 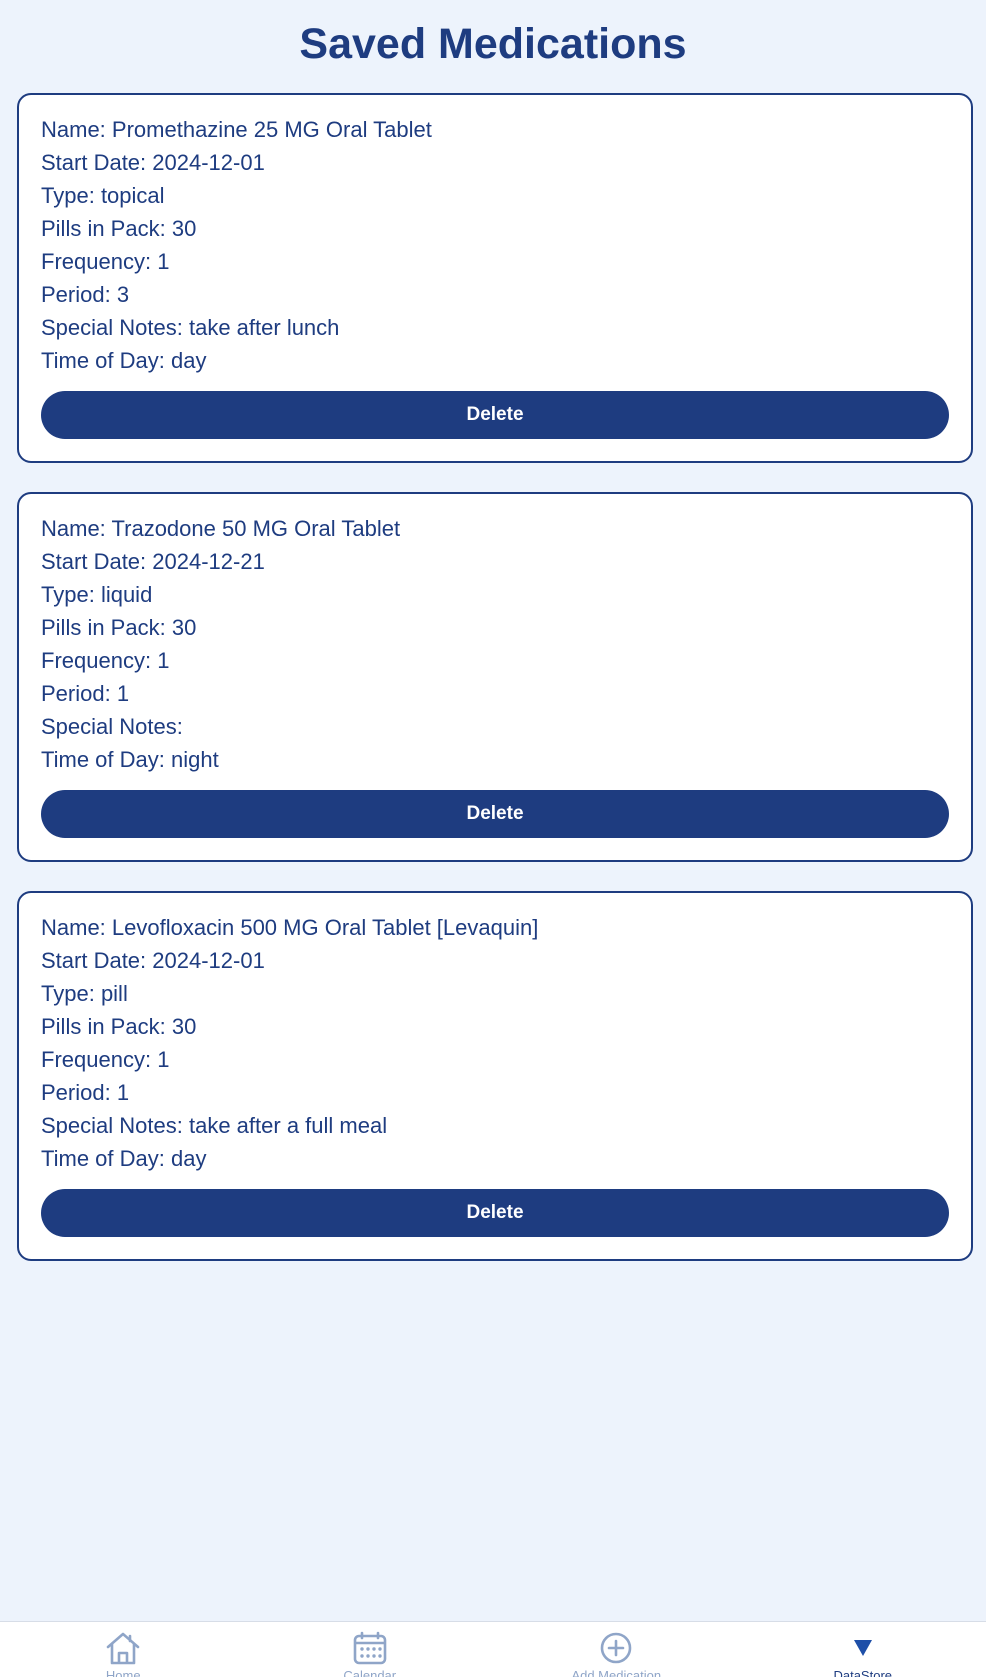 I want to click on calendar-icon, so click(x=370, y=1648).